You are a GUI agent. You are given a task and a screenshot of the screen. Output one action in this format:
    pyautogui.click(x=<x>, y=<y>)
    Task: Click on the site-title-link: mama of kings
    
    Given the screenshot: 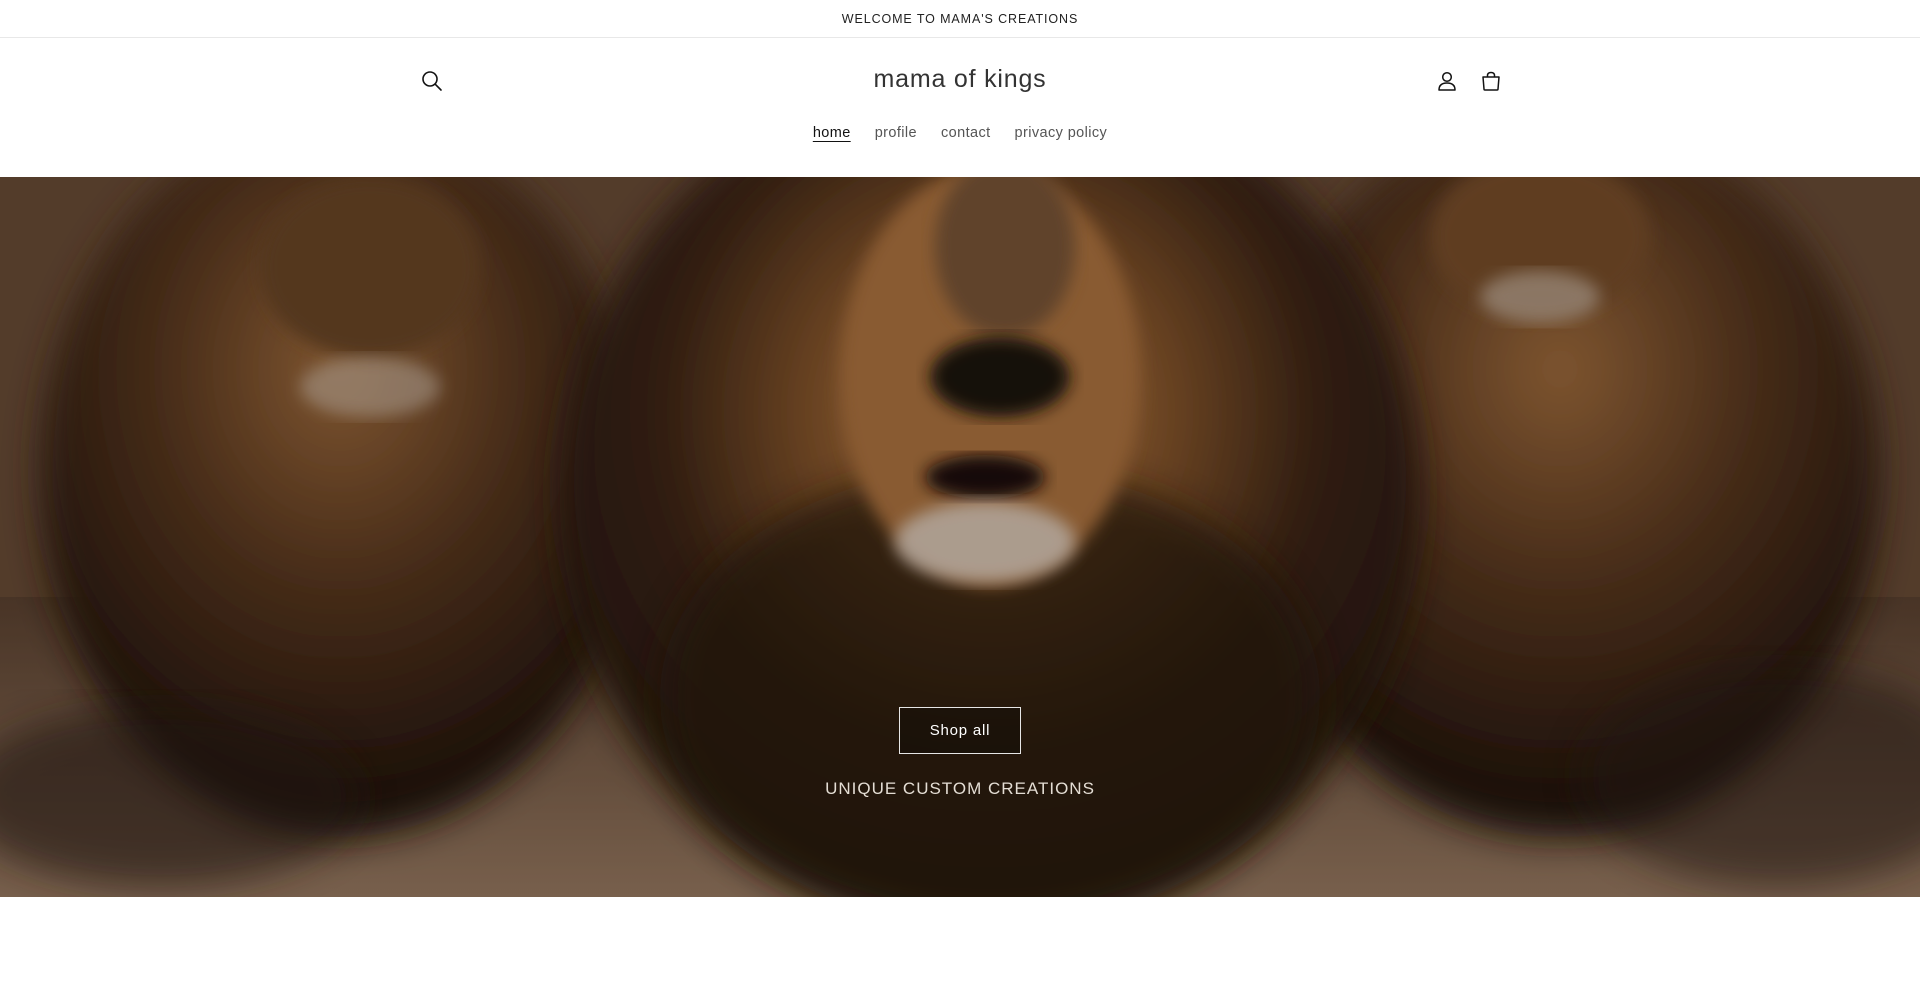 What is the action you would take?
    pyautogui.click(x=960, y=79)
    